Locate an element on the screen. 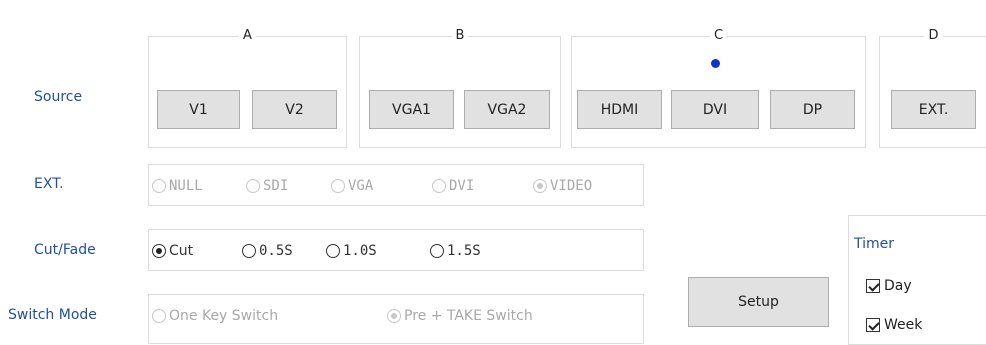 The width and height of the screenshot is (986, 345). group-b: B VGA1 VGA2 is located at coordinates (460, 88).